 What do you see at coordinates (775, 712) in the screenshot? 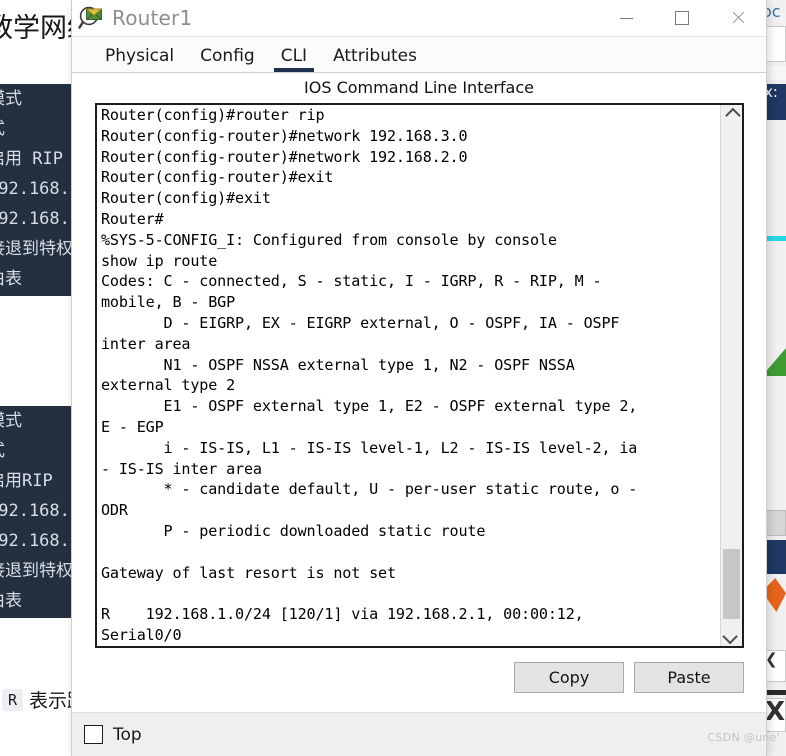
I see `background-sliver-label: X` at bounding box center [775, 712].